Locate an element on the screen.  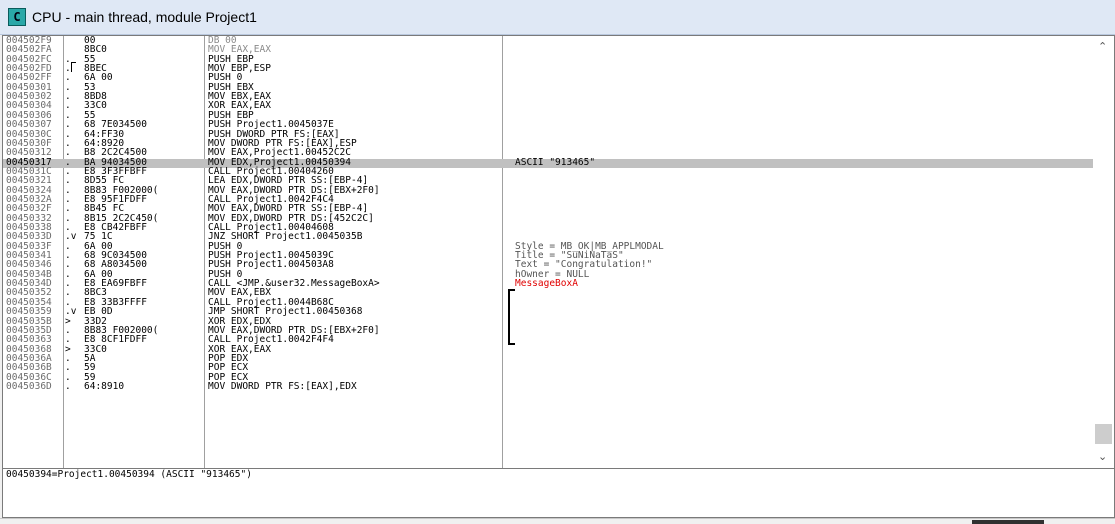
disassembly-row: 004502FA 8BC0 MOV EAX,EAX is located at coordinates (548, 50).